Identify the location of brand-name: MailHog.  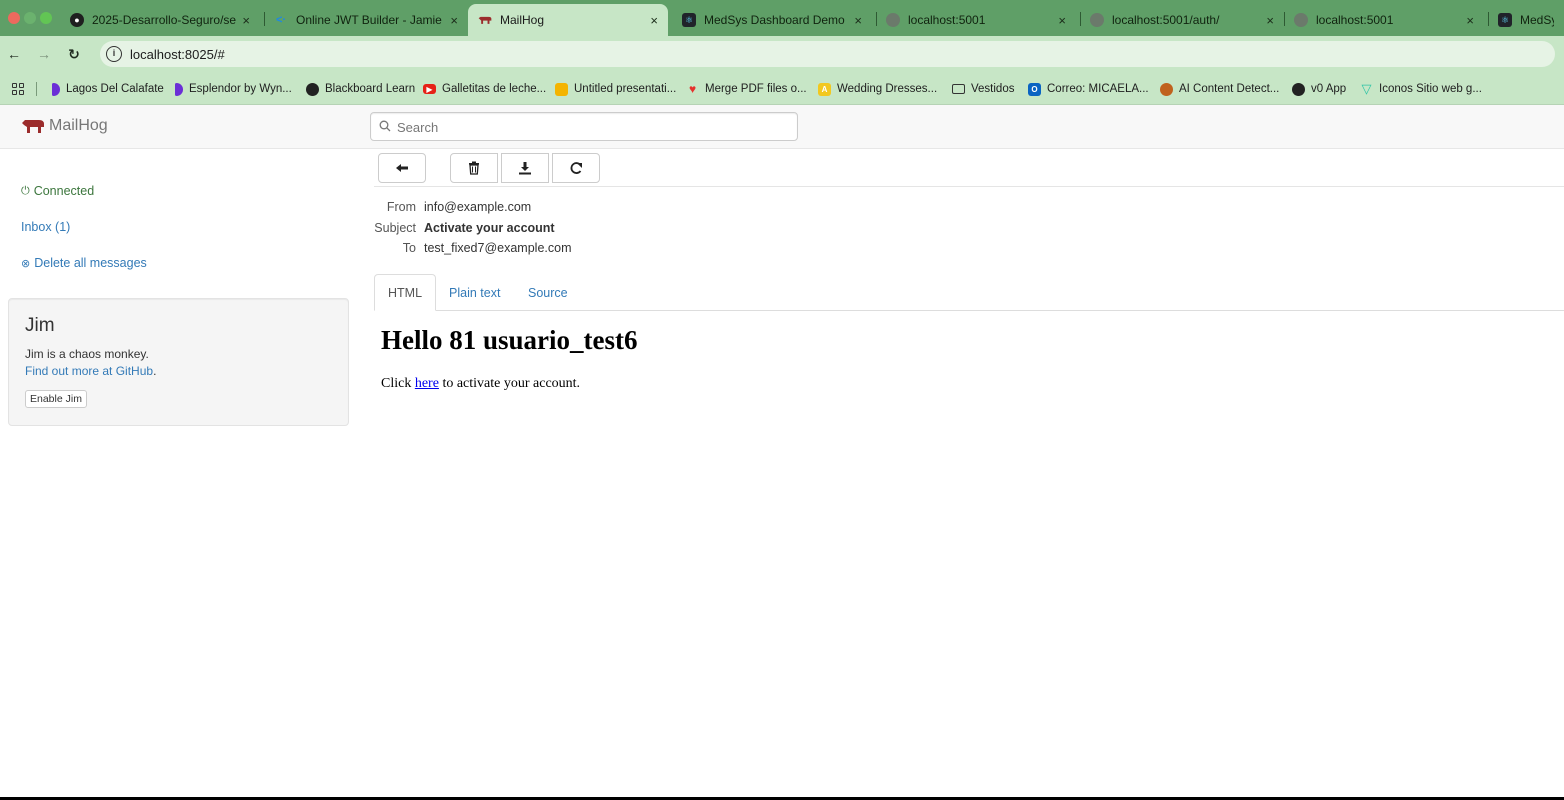
(78, 125).